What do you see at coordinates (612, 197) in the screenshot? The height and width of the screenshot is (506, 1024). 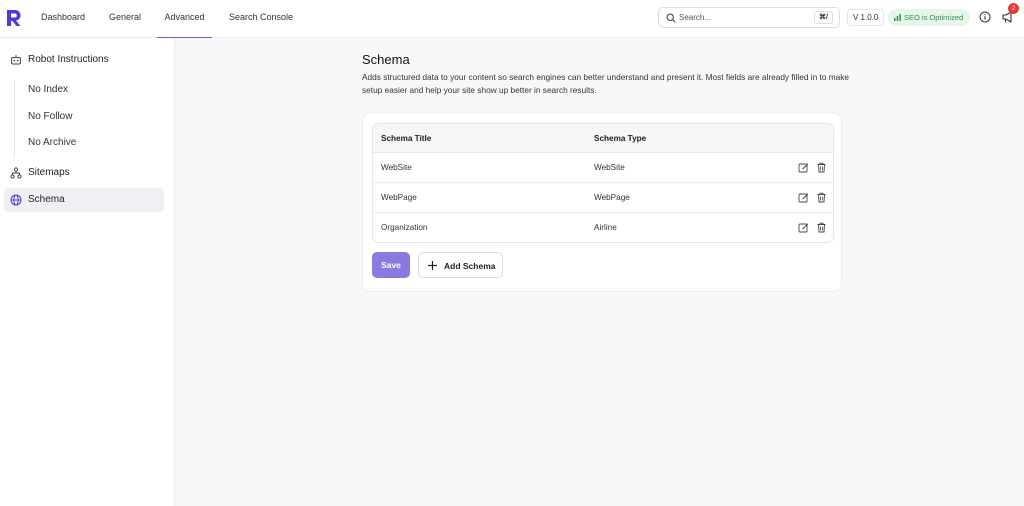 I see `schema-type-cell: WebPage` at bounding box center [612, 197].